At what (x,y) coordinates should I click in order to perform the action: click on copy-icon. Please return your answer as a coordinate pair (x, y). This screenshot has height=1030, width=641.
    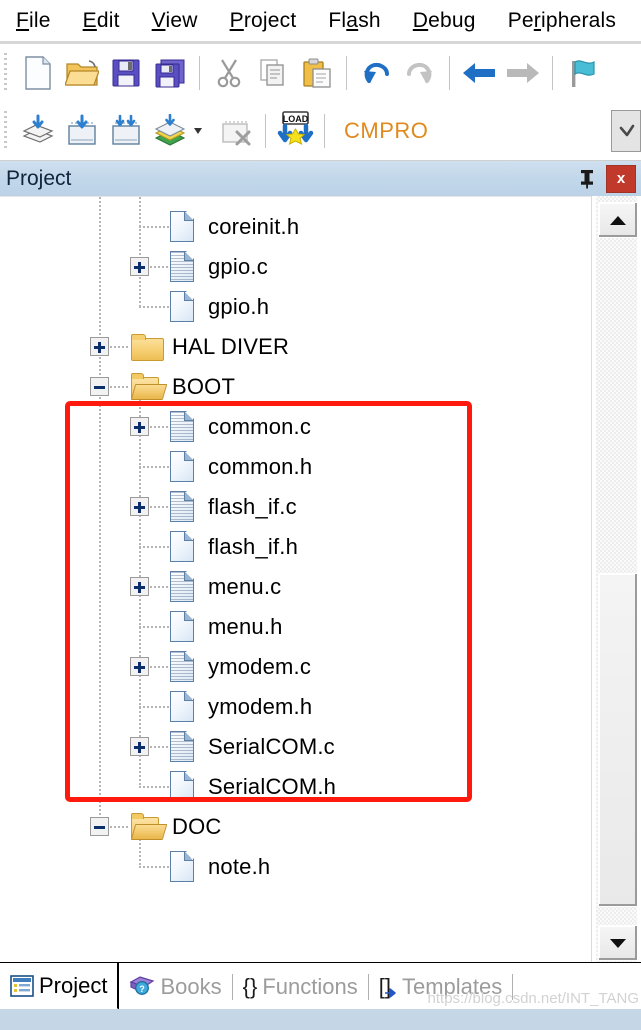
    Looking at the image, I should click on (273, 73).